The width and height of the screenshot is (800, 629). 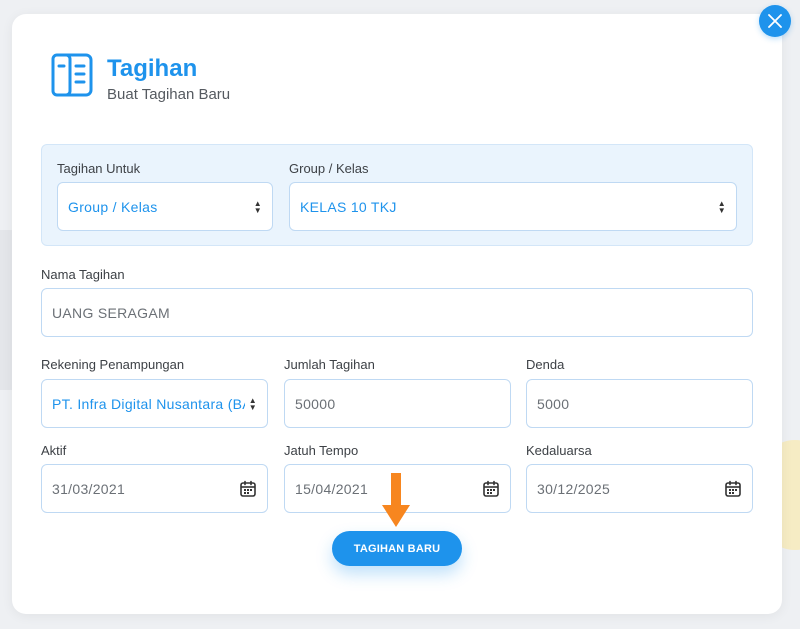 I want to click on tagihan-untuk-value: Group / Kelas, so click(x=113, y=206).